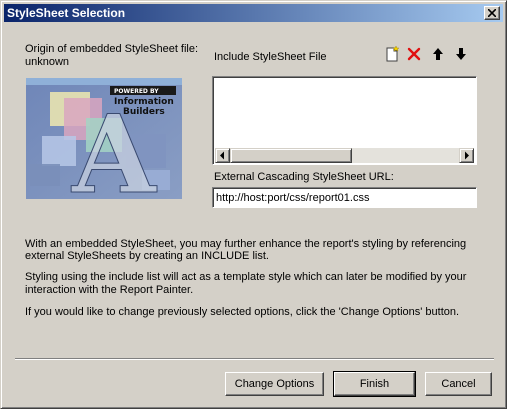 The height and width of the screenshot is (409, 507). What do you see at coordinates (344, 120) in the screenshot?
I see `include-stylesheet-list` at bounding box center [344, 120].